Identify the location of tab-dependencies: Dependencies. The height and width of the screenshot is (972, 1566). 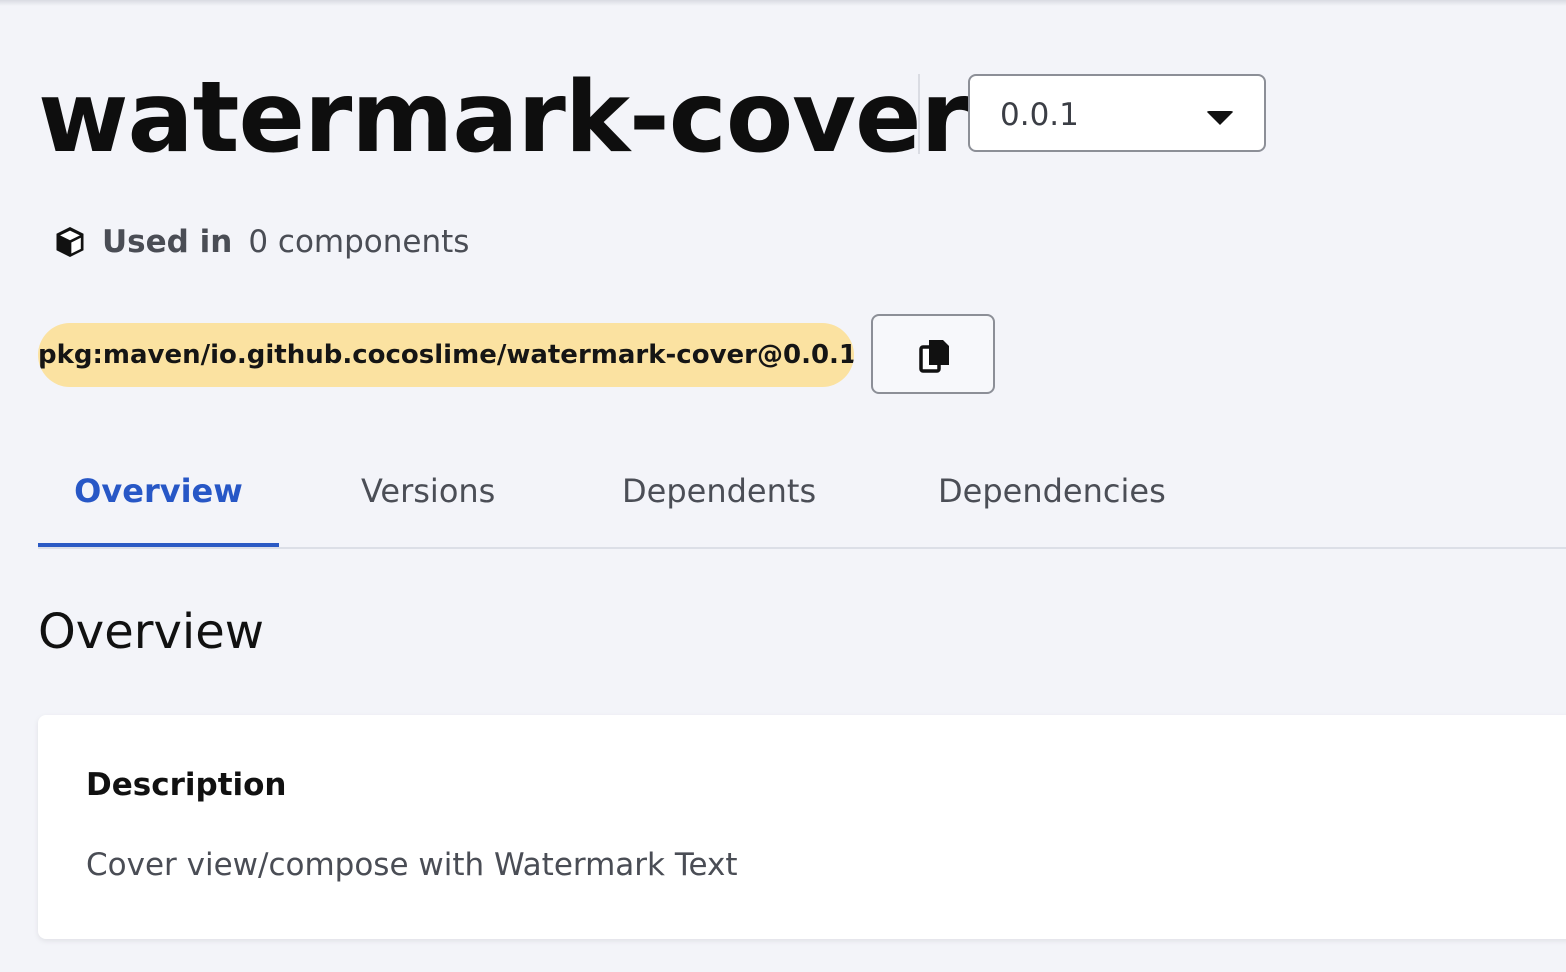
(1052, 493).